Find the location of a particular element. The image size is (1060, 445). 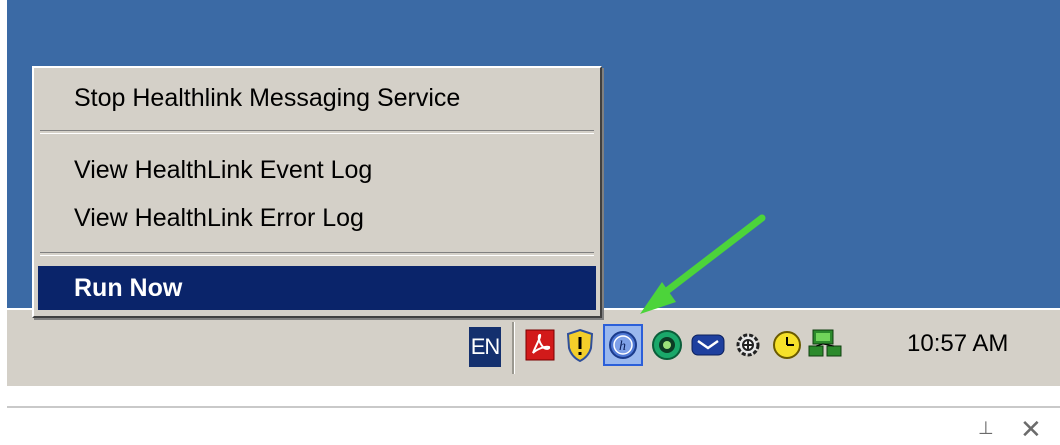

pointer-arrow is located at coordinates (703, 264).